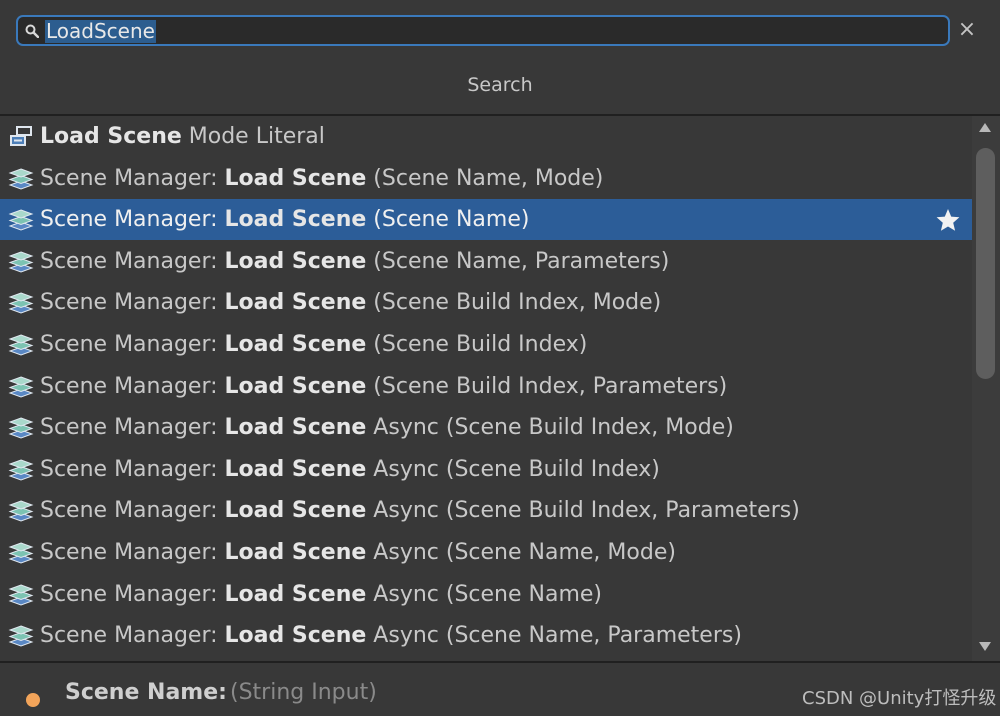 The height and width of the screenshot is (716, 1000). I want to click on watermark: CSDN @Unity打怪升级, so click(899, 698).